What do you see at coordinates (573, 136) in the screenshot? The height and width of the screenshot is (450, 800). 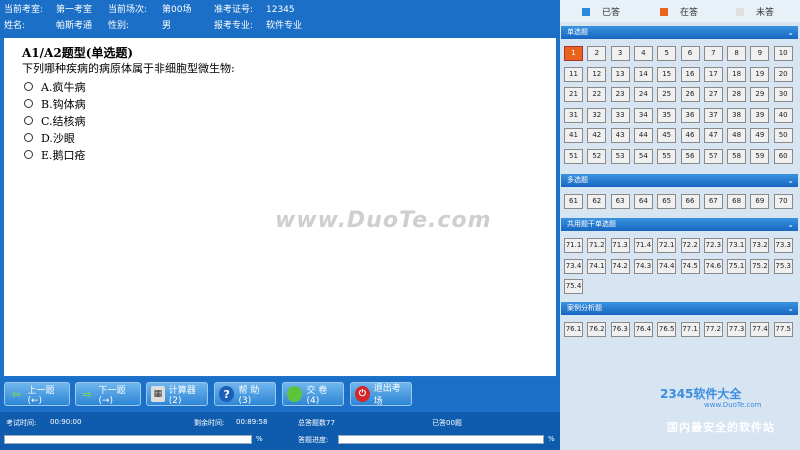 I see `question-number-button: 41` at bounding box center [573, 136].